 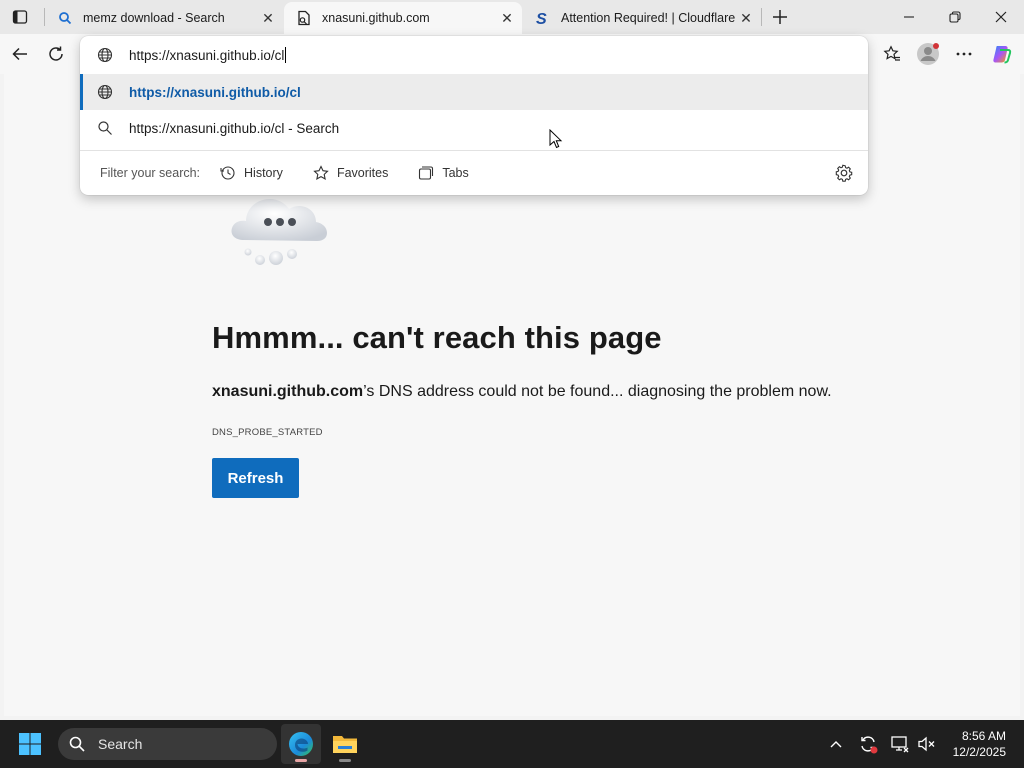 I want to click on filter-favorites-label: Favorites, so click(x=362, y=173).